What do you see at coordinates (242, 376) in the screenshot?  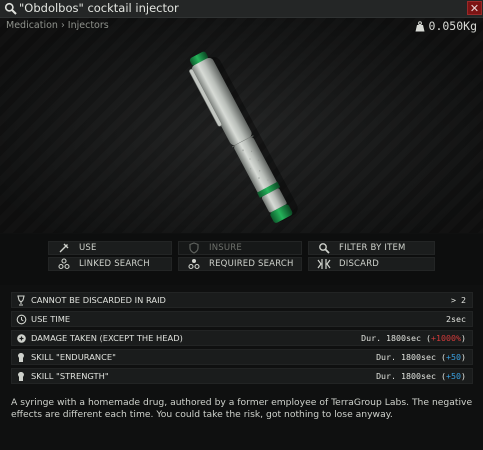 I see `property-row-skill-strength: SKILL "STRENGTH" Dur. 1800sec (+50)` at bounding box center [242, 376].